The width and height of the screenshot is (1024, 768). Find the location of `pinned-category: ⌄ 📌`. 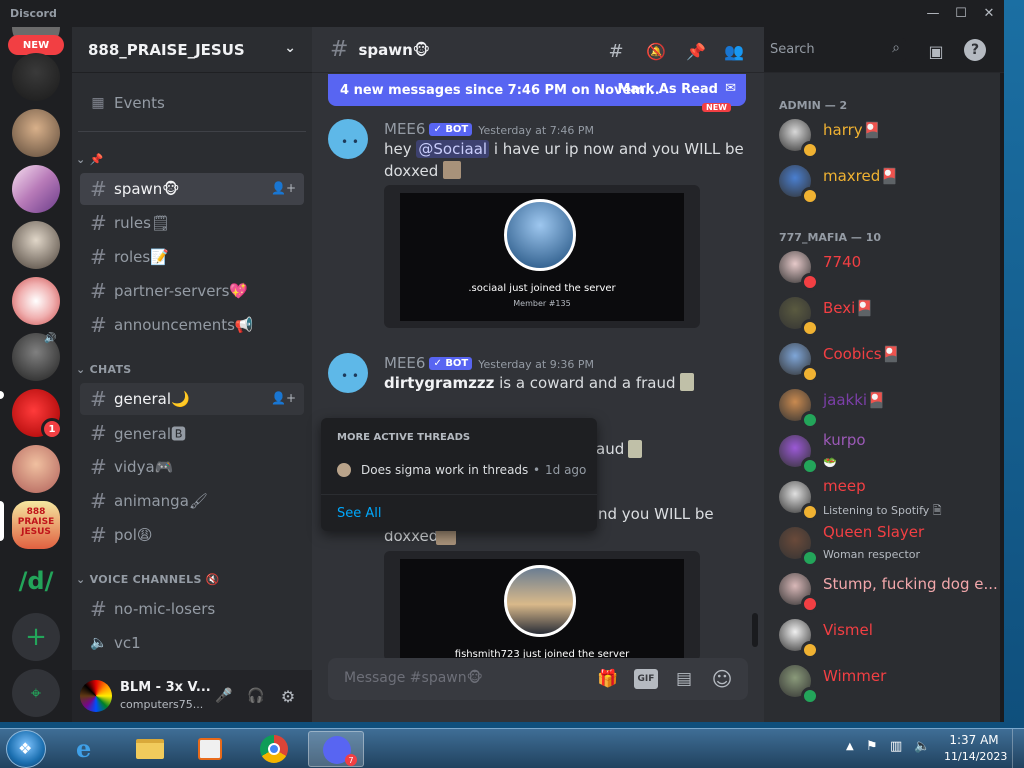

pinned-category: ⌄ 📌 is located at coordinates (90, 159).